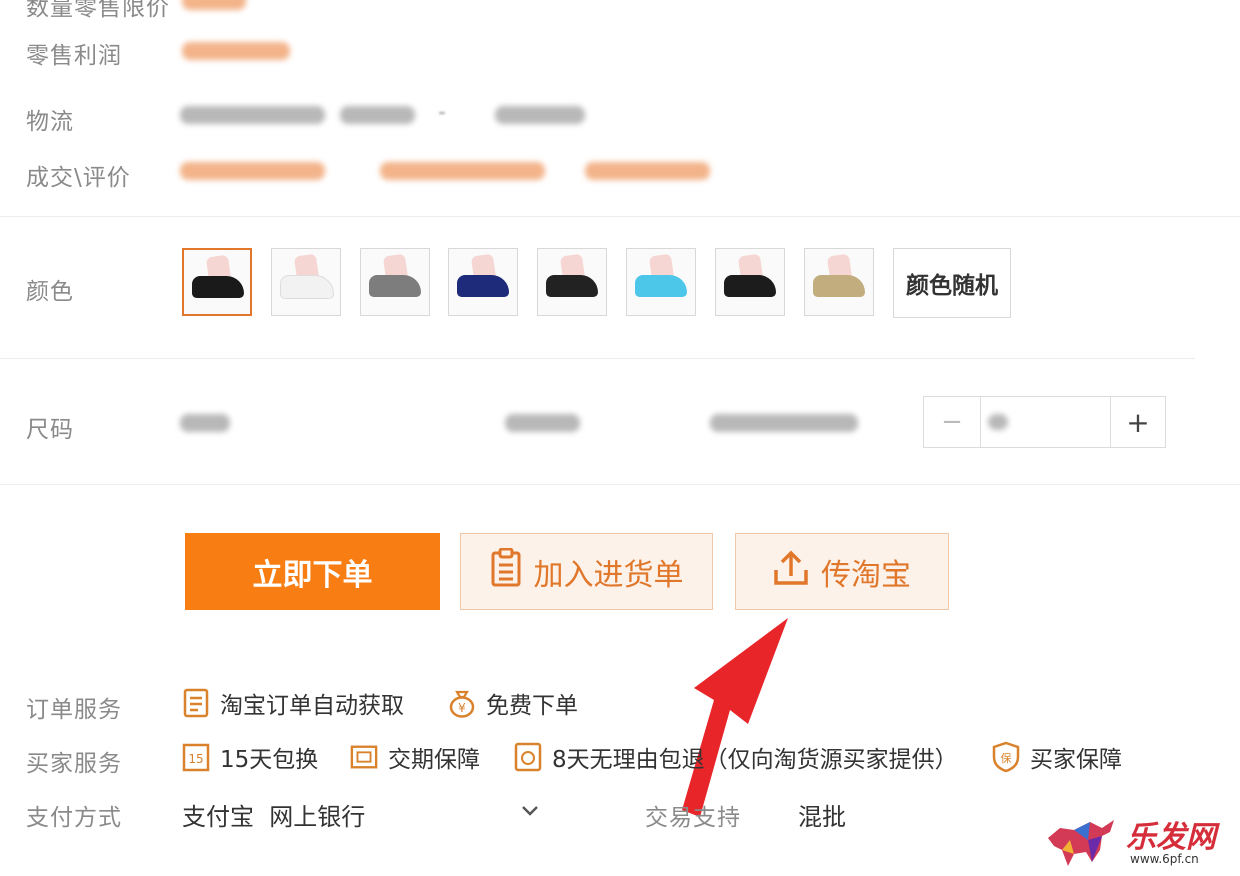  I want to click on upload-taobao-button: 传淘宝, so click(842, 571).